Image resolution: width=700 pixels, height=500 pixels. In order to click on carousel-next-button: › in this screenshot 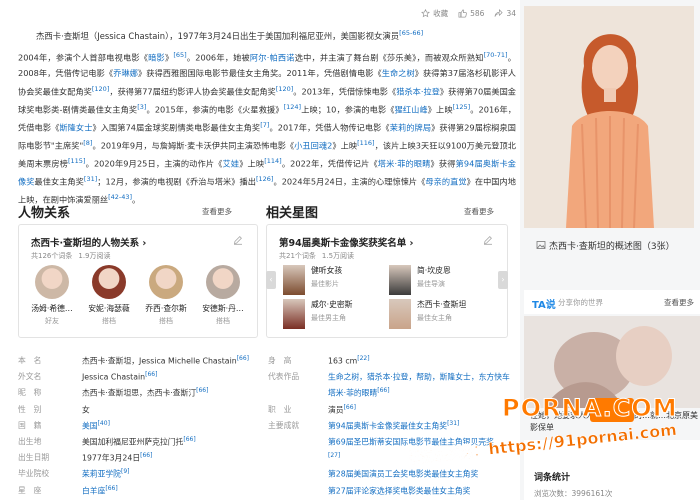, I will do `click(503, 280)`.